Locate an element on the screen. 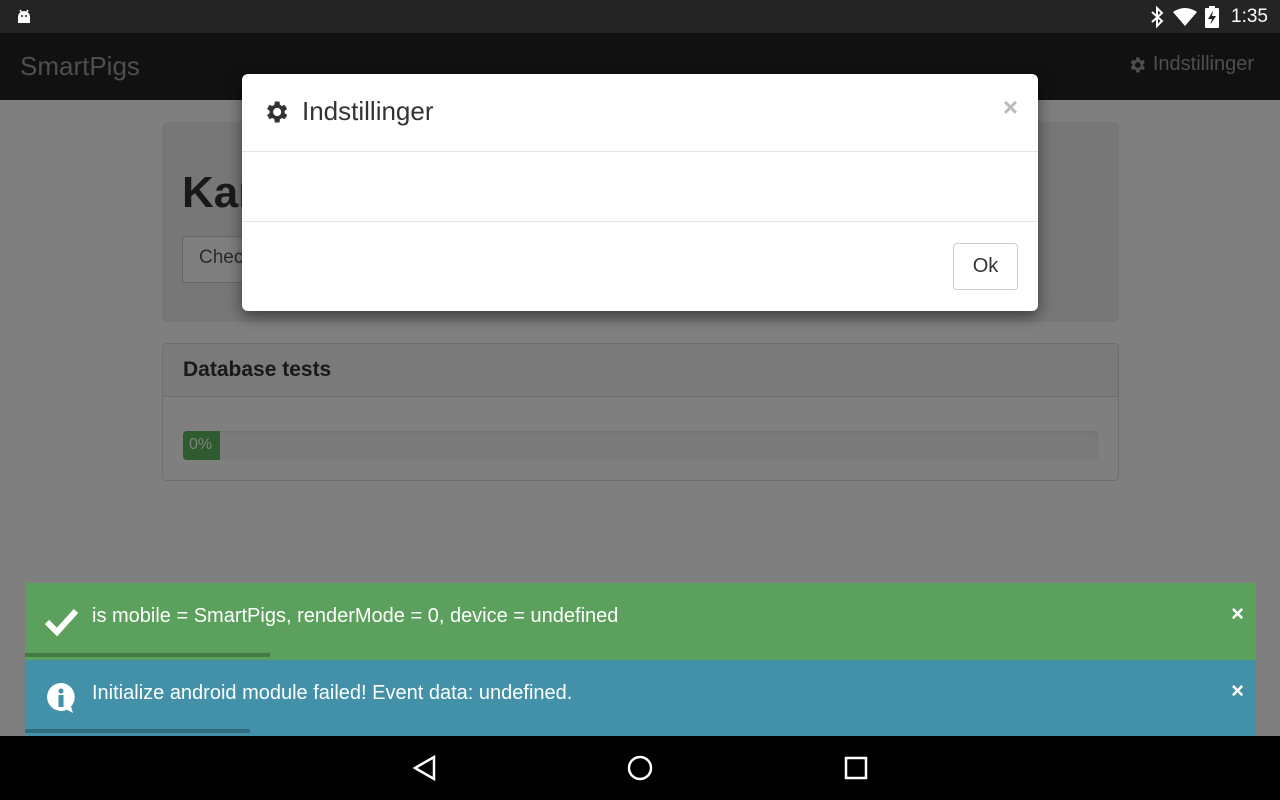  modal-header: Indstillinger × is located at coordinates (640, 113).